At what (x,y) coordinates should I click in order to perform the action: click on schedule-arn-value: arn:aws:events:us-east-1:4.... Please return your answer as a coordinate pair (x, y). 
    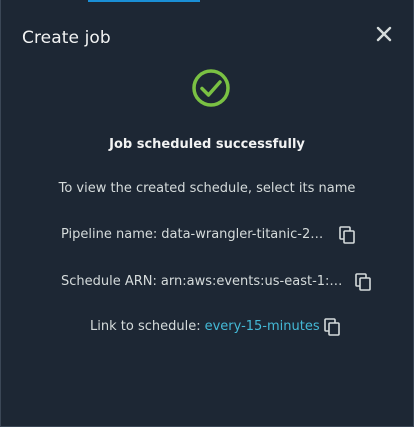
    Looking at the image, I should click on (253, 281).